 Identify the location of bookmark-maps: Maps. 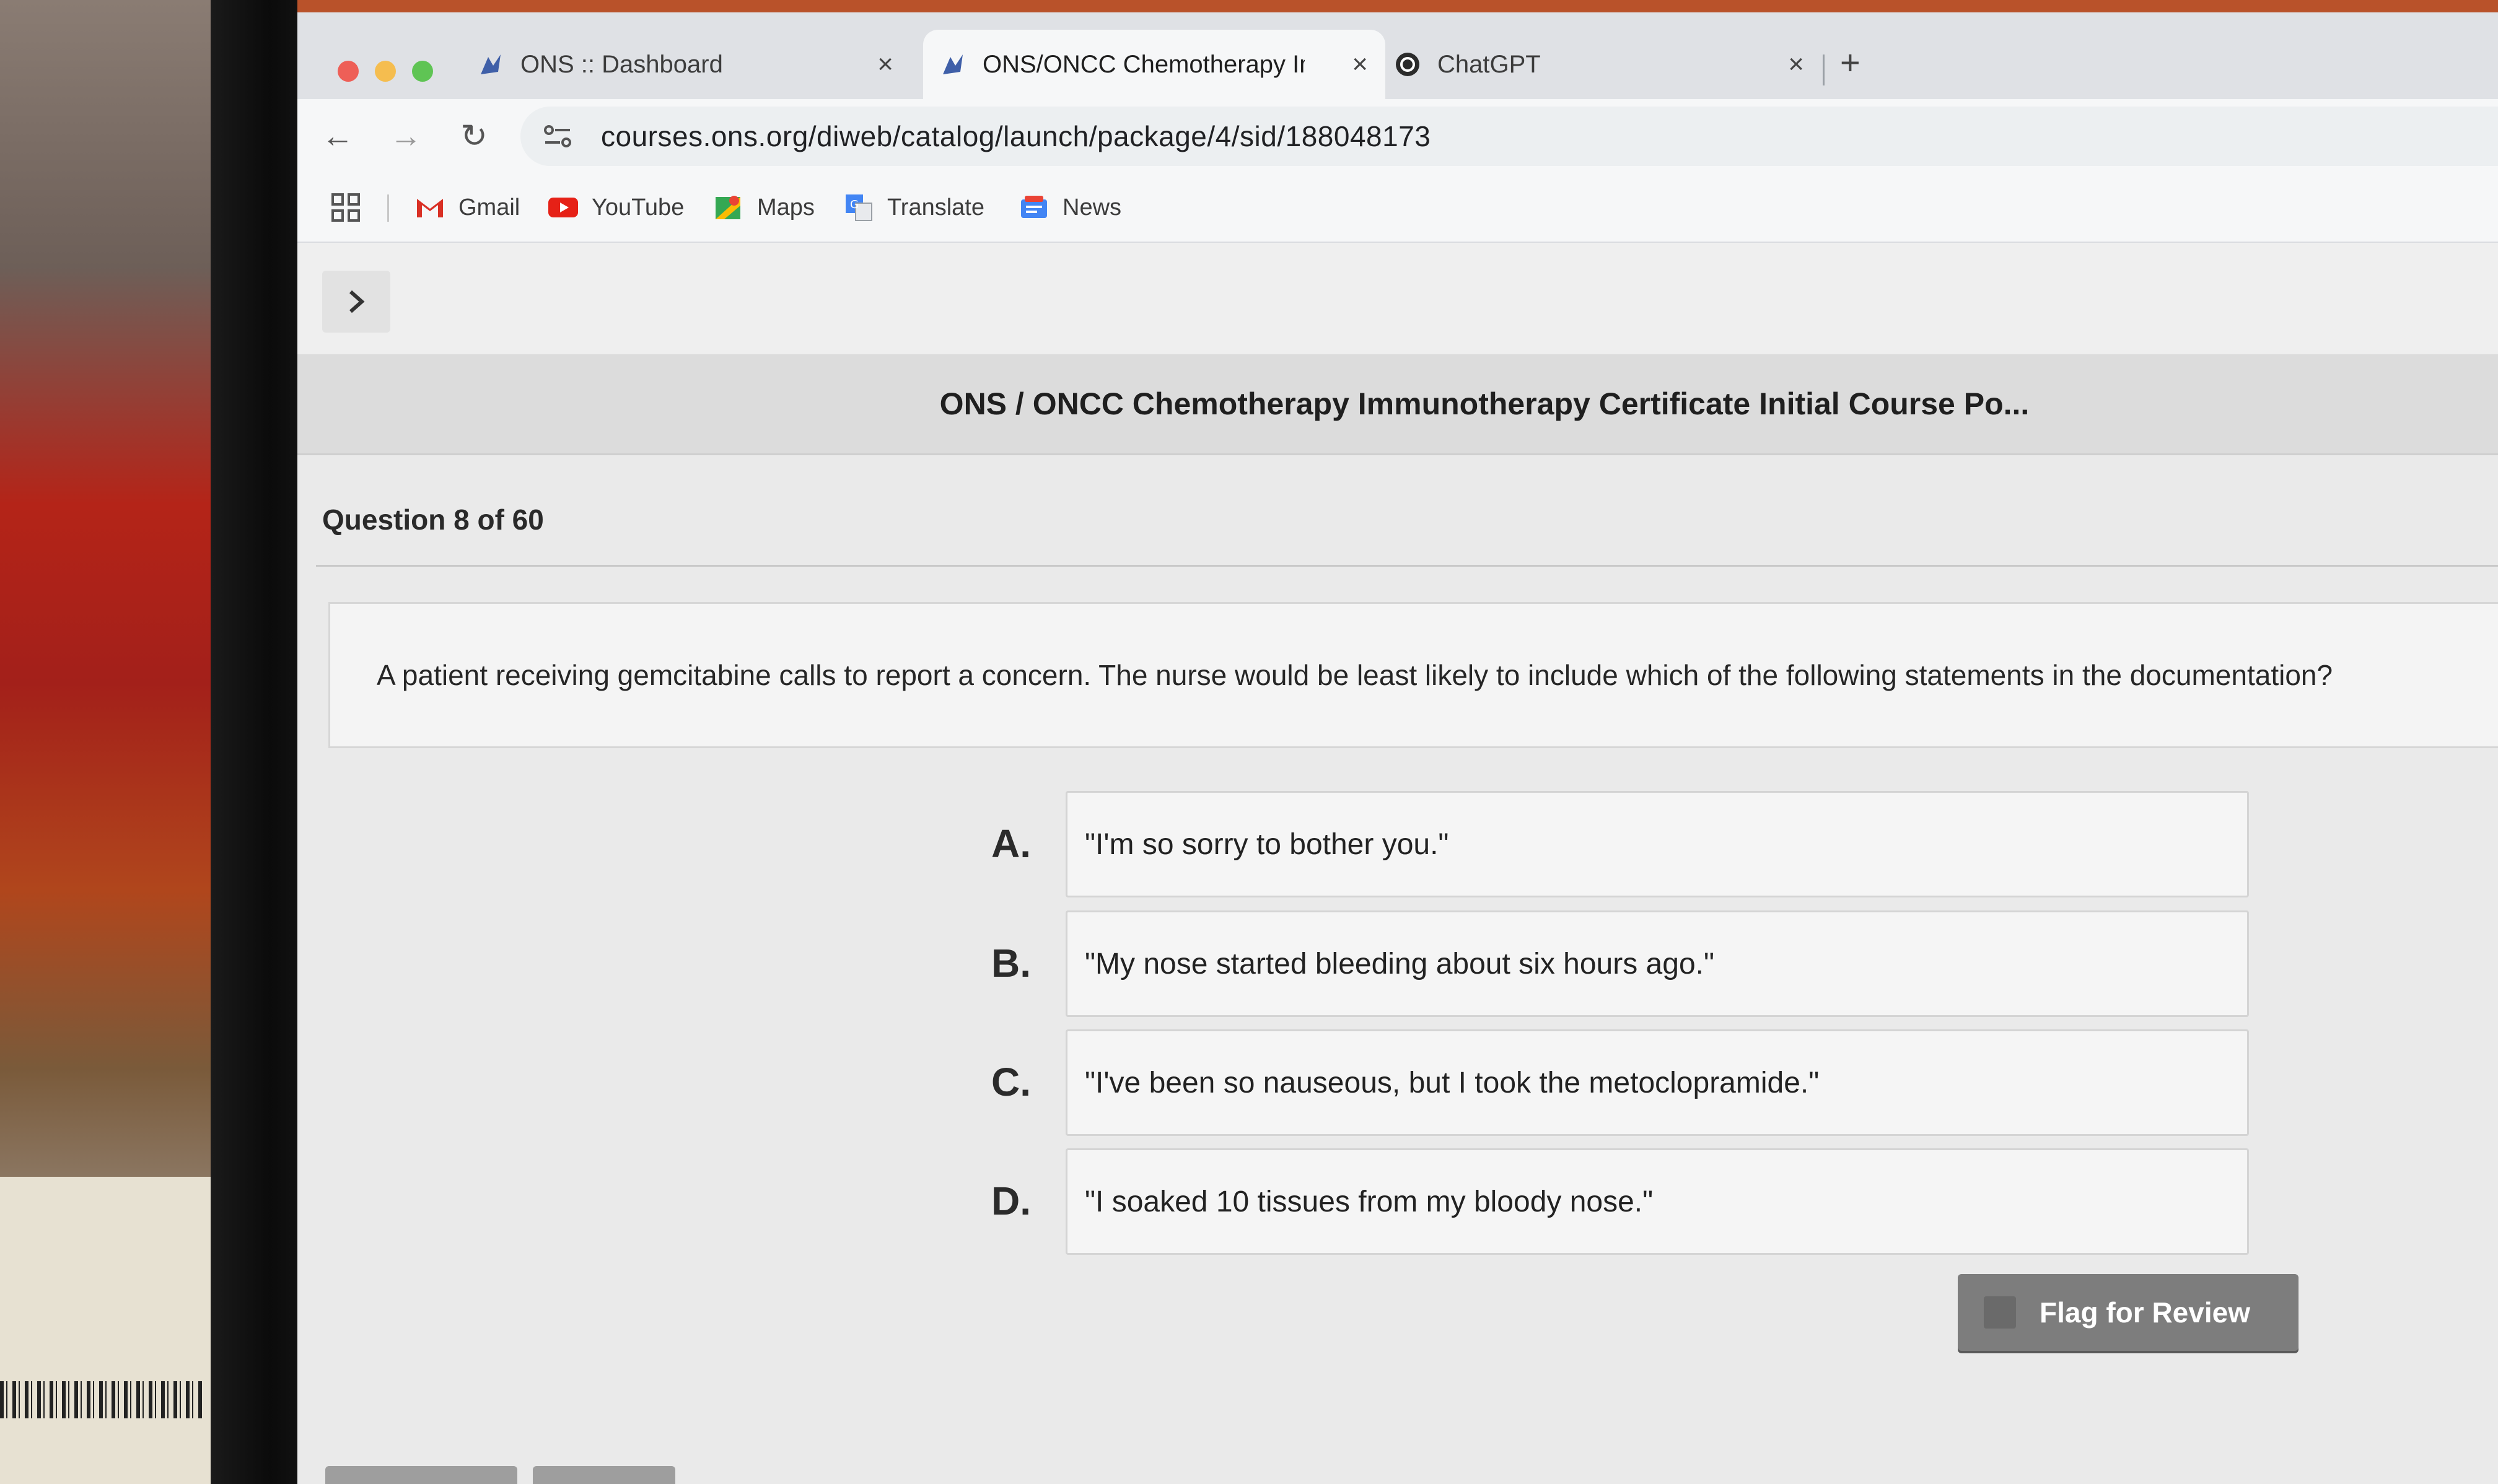
(764, 207).